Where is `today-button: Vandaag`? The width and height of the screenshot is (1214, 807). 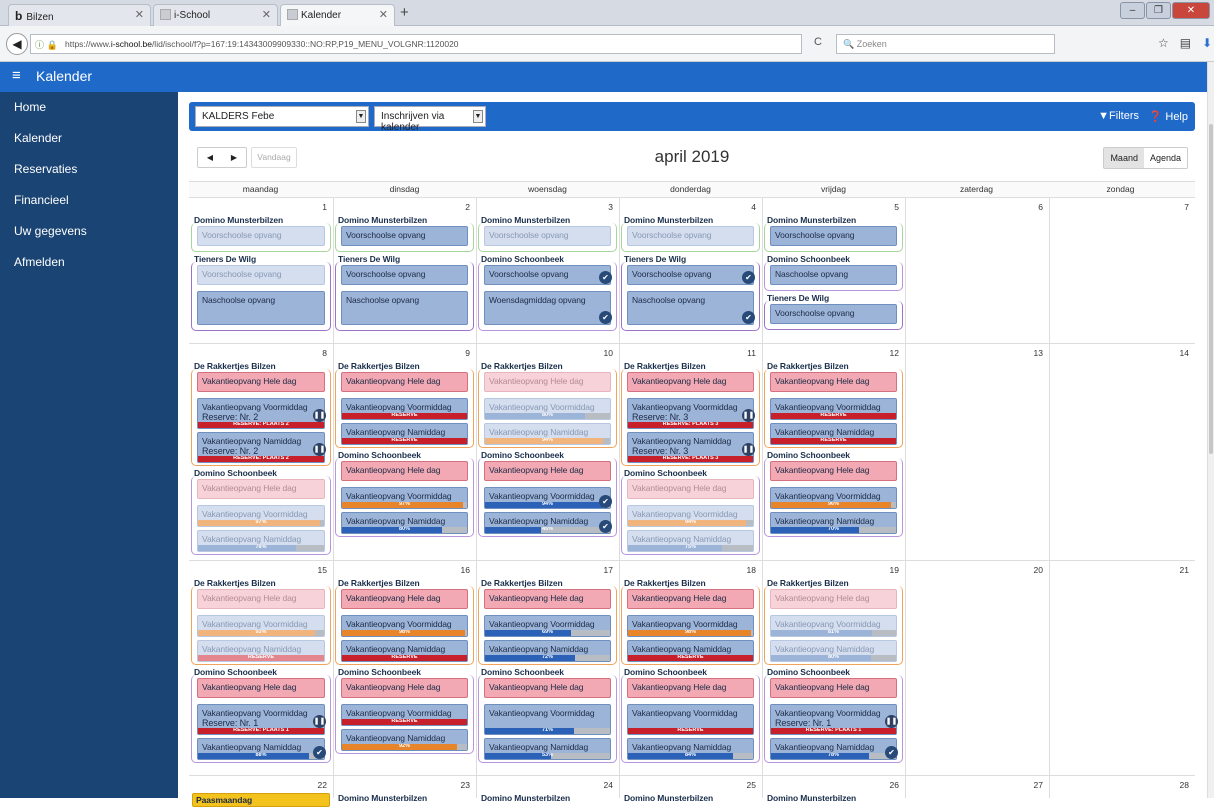 today-button: Vandaag is located at coordinates (274, 157).